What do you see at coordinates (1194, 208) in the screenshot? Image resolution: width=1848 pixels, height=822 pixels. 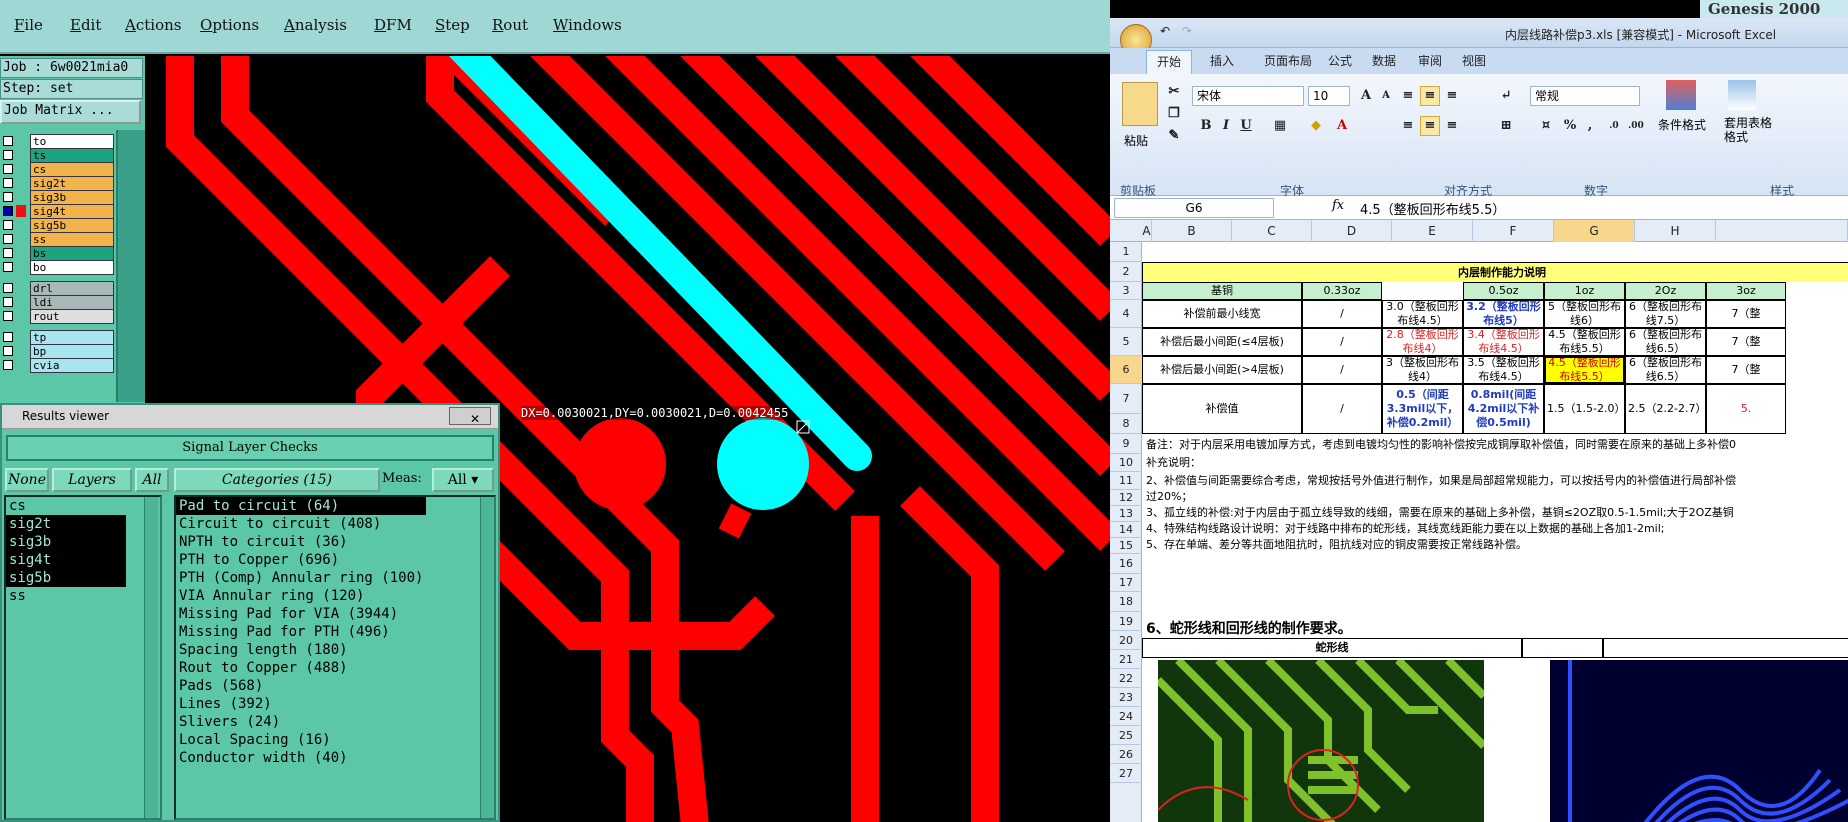 I see `name-box: G6` at bounding box center [1194, 208].